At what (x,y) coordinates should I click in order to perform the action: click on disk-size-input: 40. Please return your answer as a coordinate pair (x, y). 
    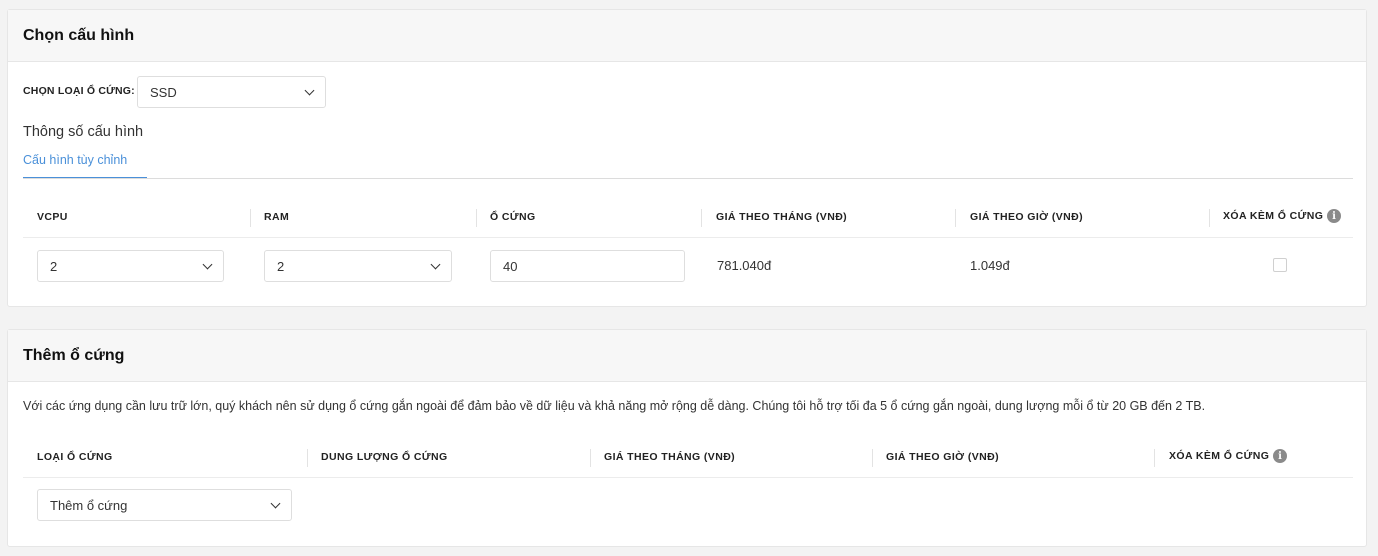
    Looking at the image, I should click on (587, 266).